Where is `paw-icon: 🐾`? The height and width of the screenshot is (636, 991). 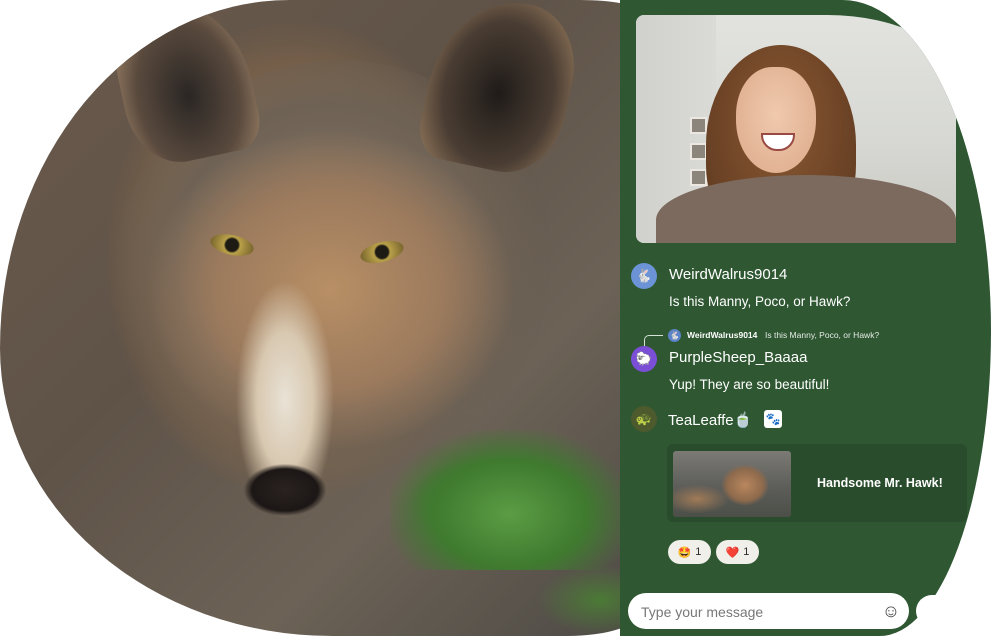
paw-icon: 🐾 is located at coordinates (773, 419).